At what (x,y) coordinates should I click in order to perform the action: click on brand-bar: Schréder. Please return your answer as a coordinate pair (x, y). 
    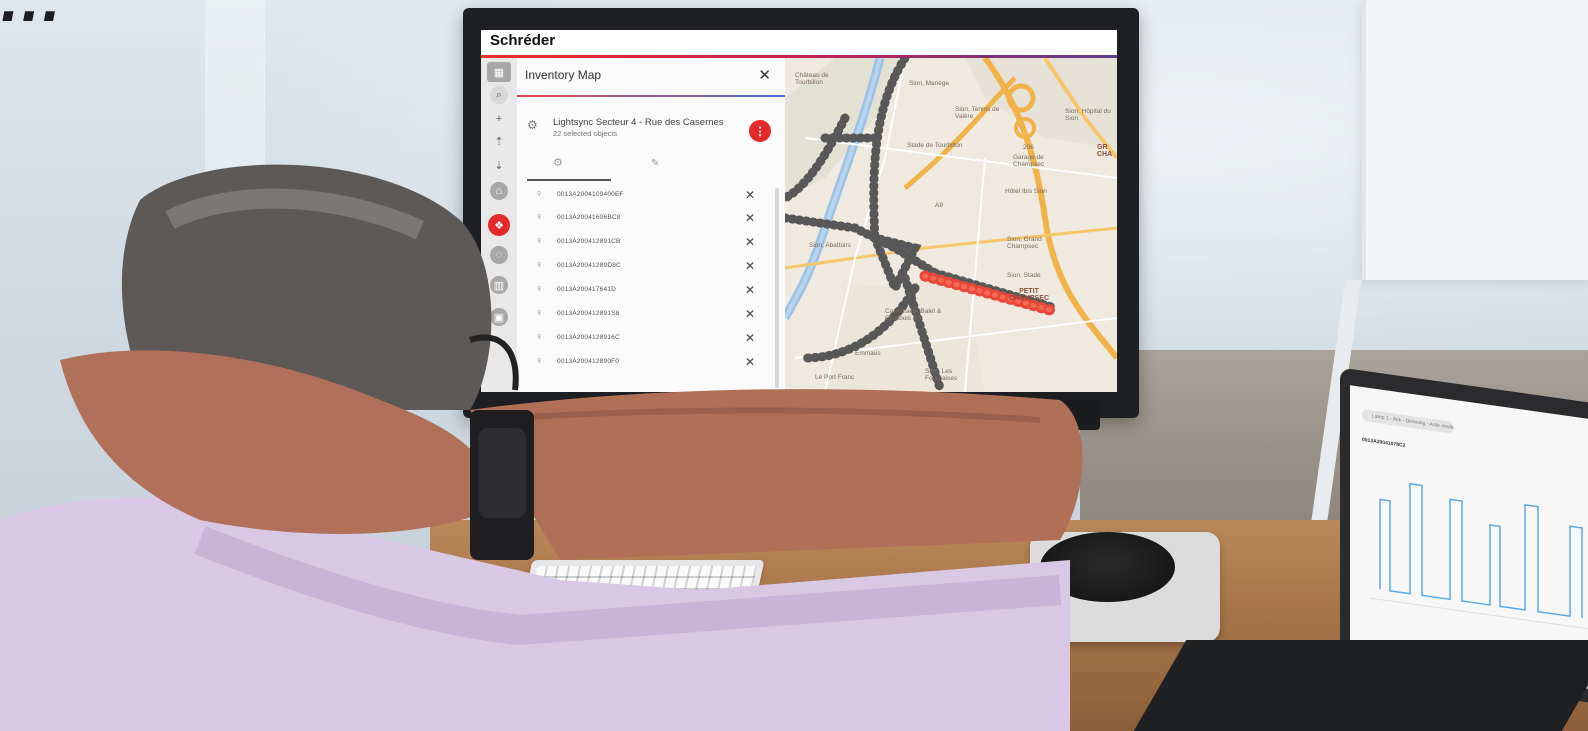
    Looking at the image, I should click on (799, 43).